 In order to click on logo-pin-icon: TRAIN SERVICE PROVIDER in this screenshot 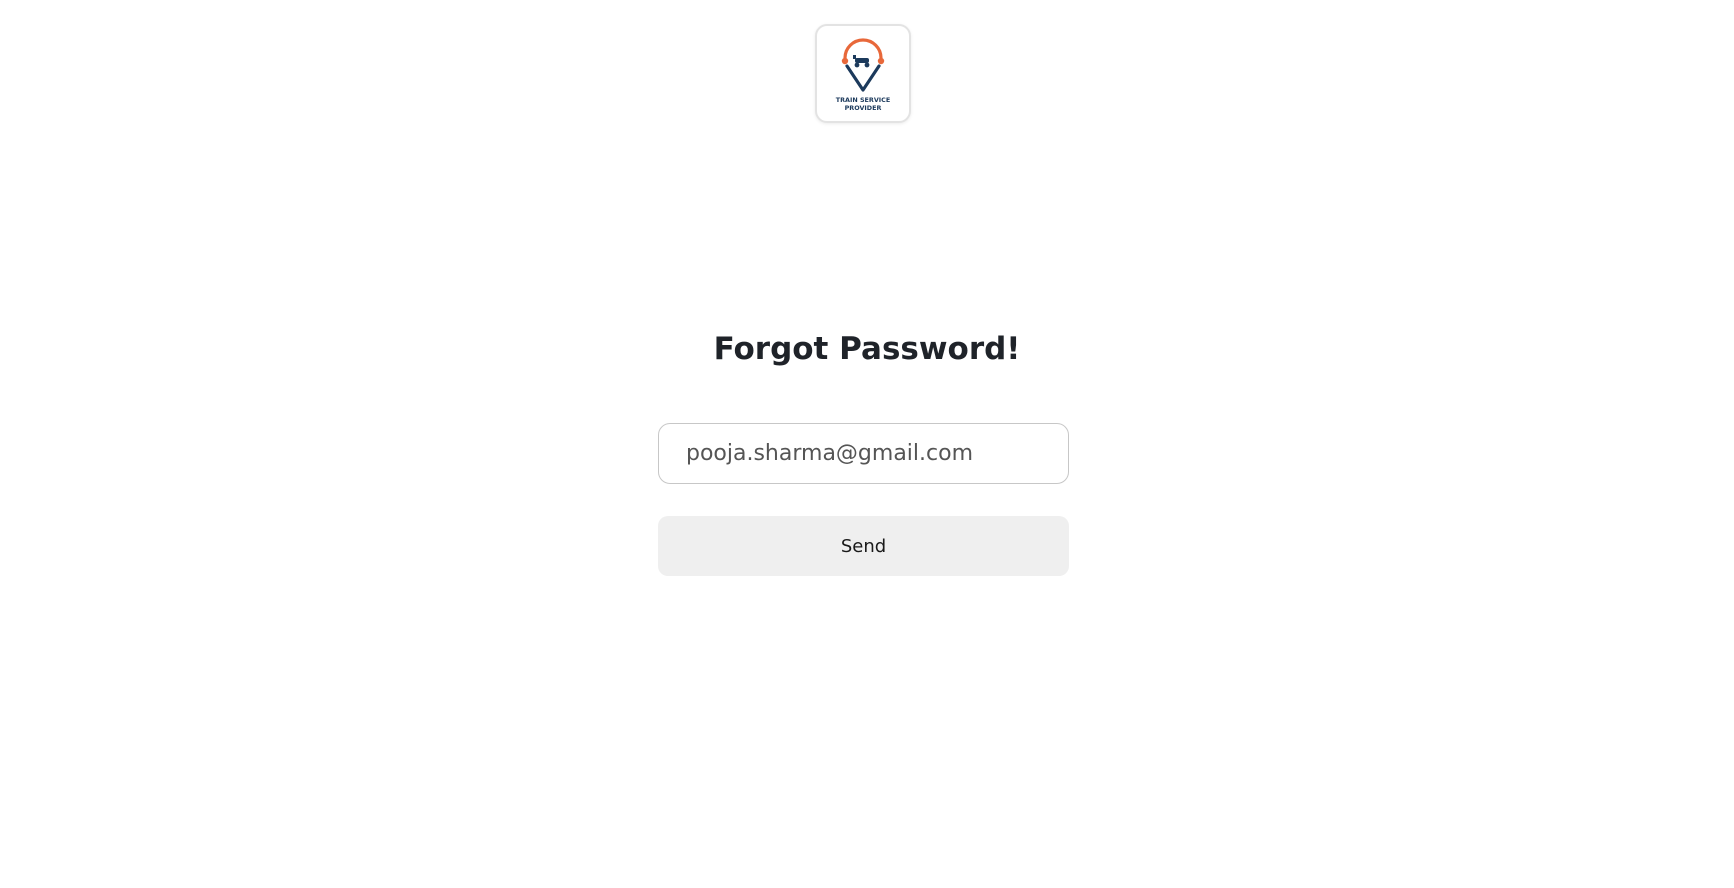, I will do `click(863, 75)`.